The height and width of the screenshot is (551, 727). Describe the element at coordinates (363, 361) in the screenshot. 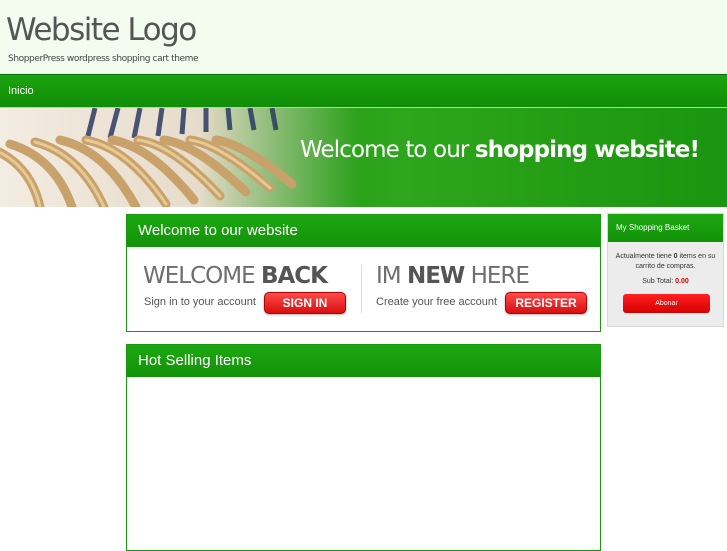

I see `hot-selling-title: Hot Selling Items` at that location.